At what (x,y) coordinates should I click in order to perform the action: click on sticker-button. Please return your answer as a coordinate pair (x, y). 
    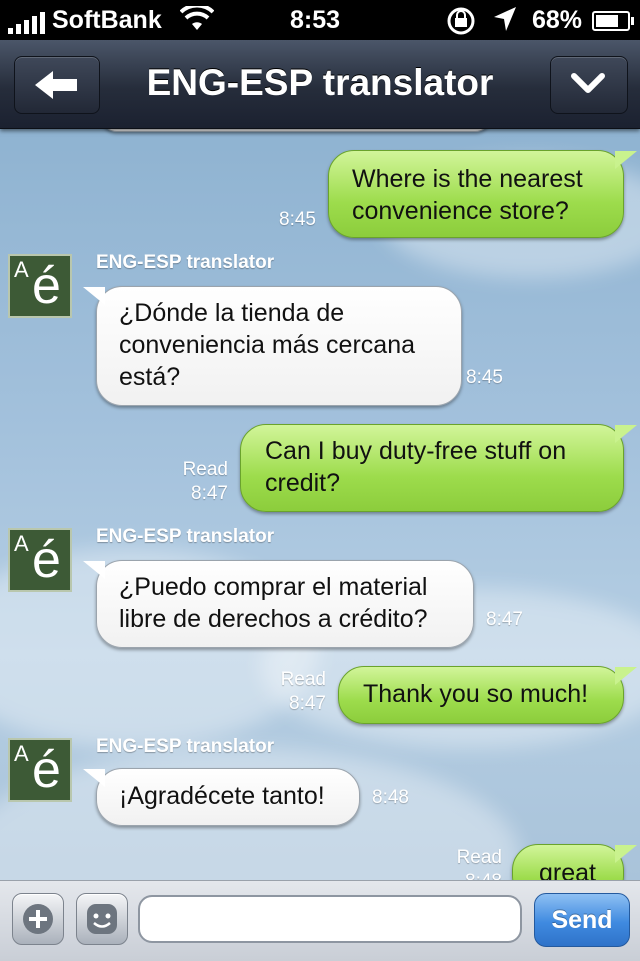
    Looking at the image, I should click on (102, 919).